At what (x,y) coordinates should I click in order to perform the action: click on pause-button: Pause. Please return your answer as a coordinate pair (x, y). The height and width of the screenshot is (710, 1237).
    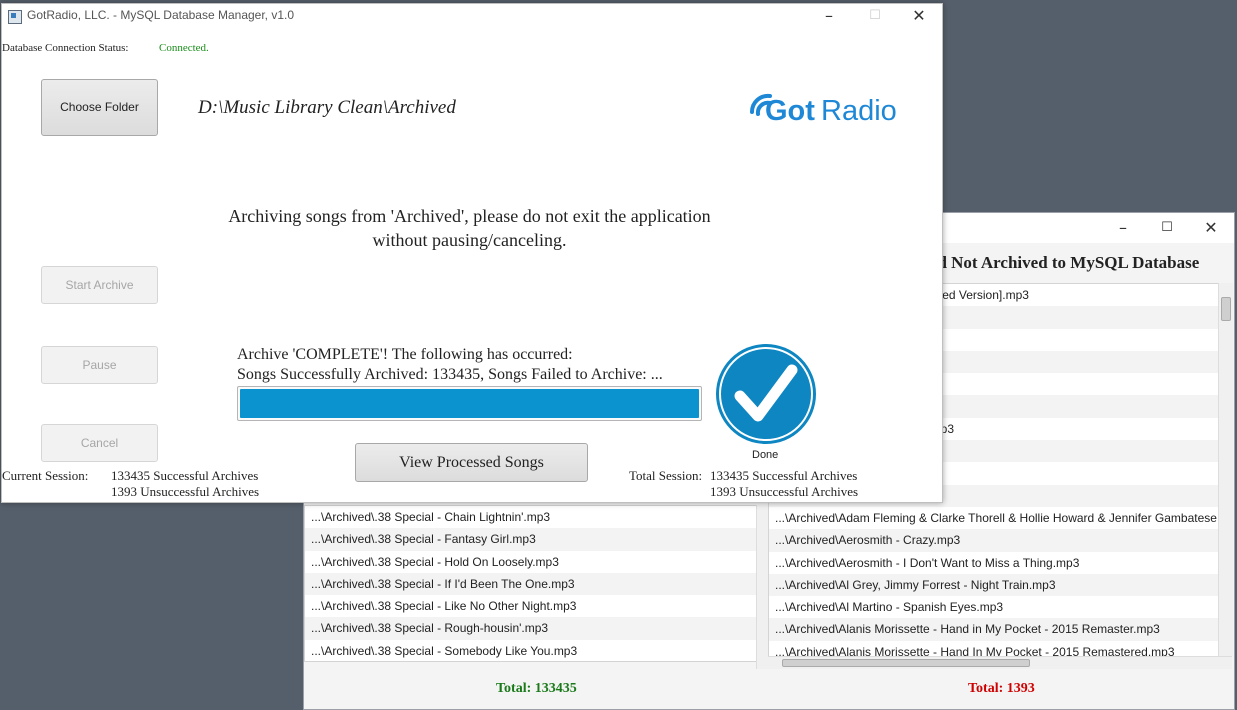
    Looking at the image, I should click on (99, 365).